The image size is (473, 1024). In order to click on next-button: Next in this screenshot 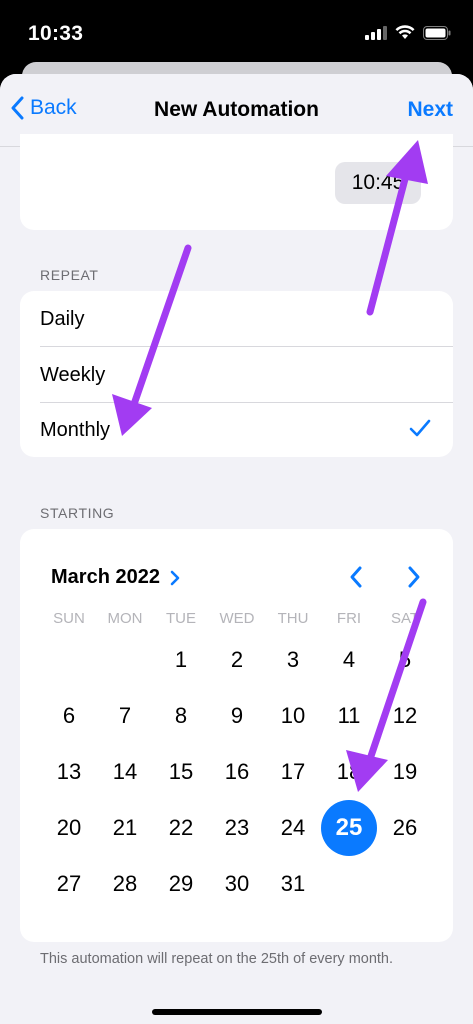, I will do `click(430, 110)`.